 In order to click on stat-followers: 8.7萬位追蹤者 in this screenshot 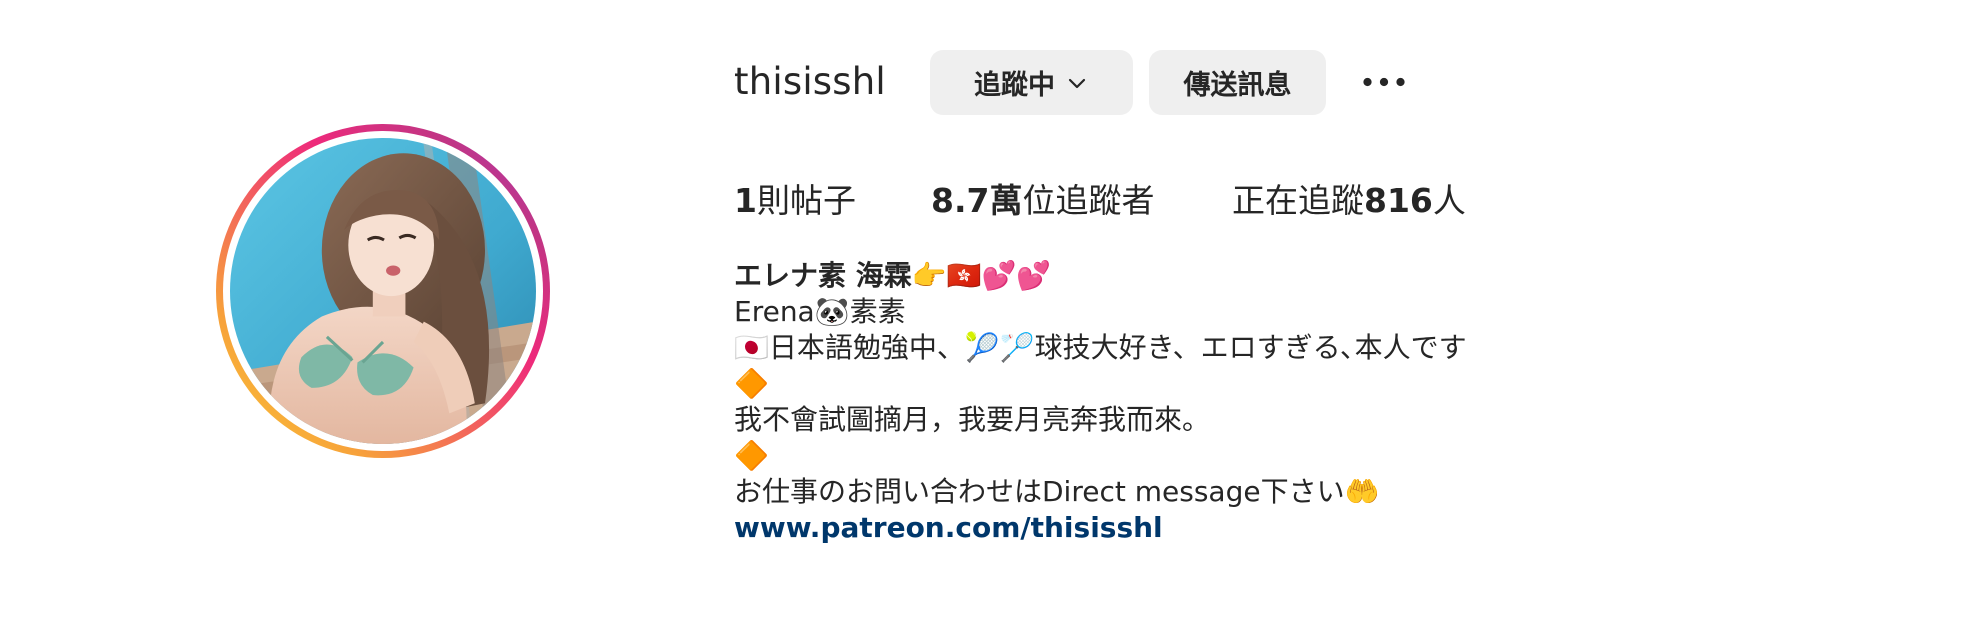, I will do `click(1042, 198)`.